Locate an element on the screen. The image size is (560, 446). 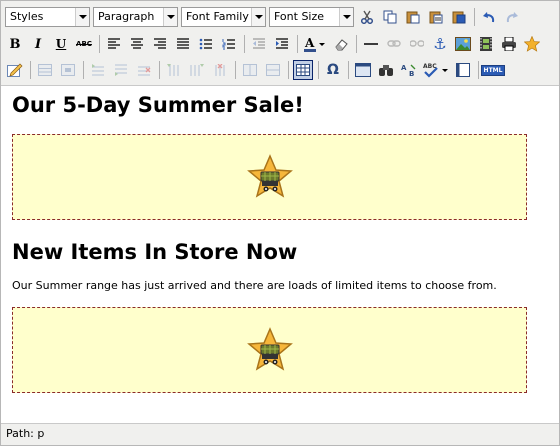
horizontal-rule-icon is located at coordinates (371, 44).